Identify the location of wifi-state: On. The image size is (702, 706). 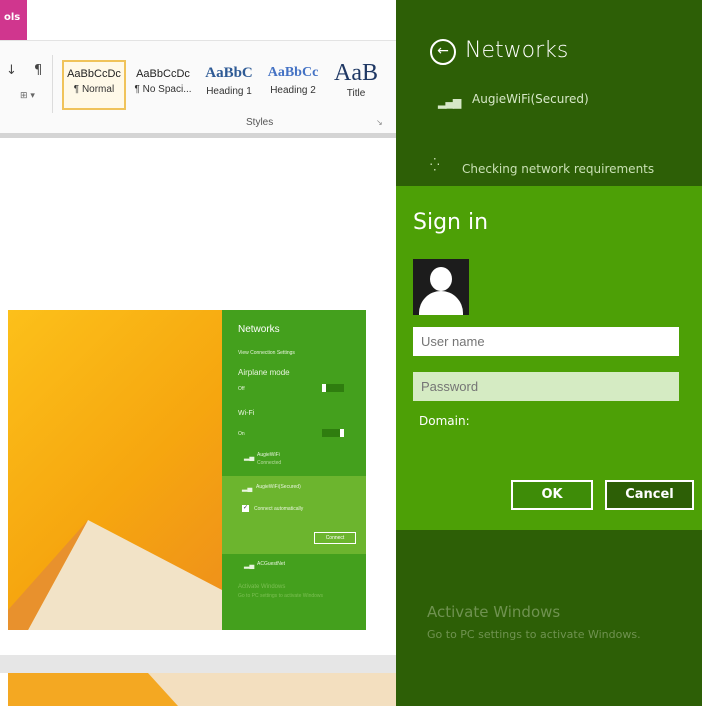
(241, 434).